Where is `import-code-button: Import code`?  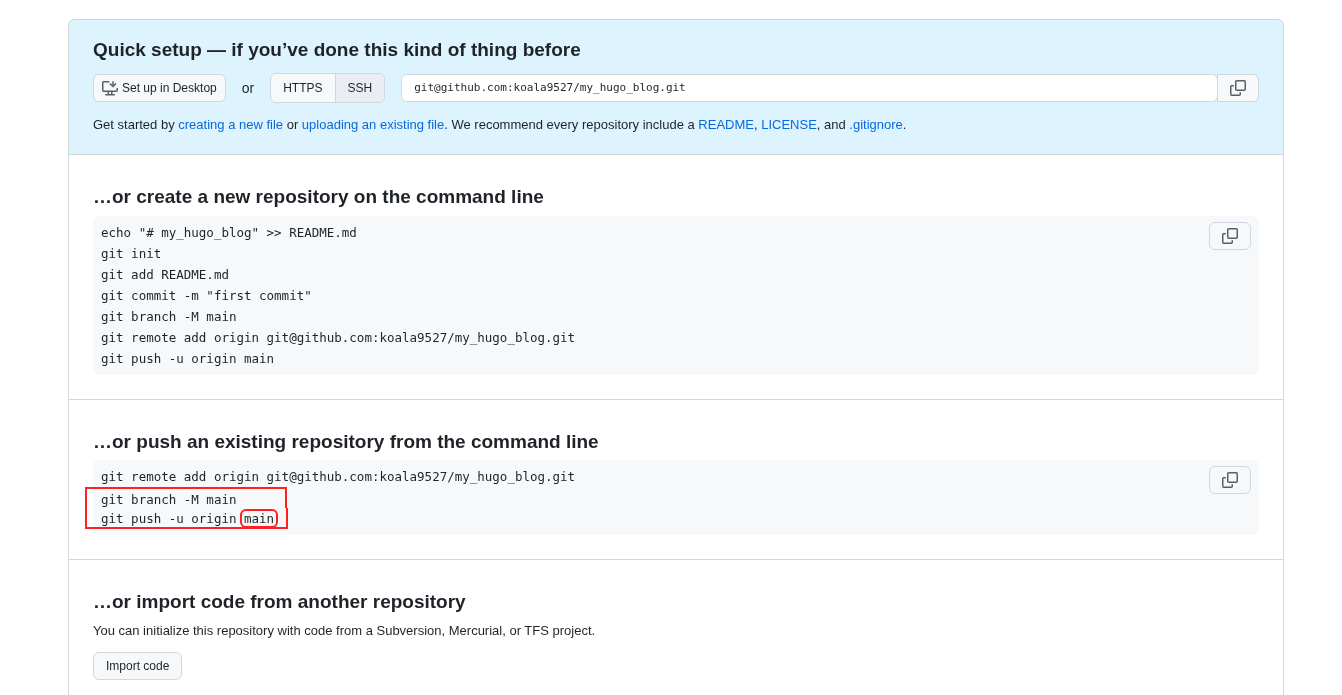
import-code-button: Import code is located at coordinates (138, 666).